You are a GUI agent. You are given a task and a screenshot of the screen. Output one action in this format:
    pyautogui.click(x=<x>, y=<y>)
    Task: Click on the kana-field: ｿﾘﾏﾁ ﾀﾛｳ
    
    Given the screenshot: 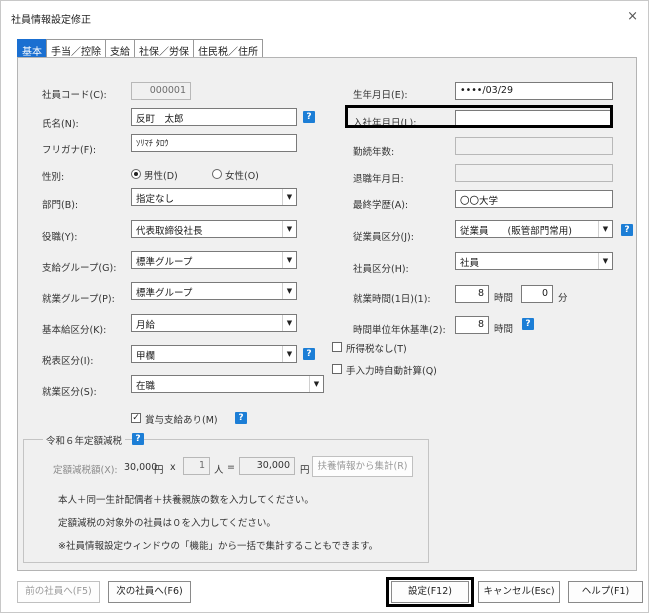 What is the action you would take?
    pyautogui.click(x=214, y=143)
    